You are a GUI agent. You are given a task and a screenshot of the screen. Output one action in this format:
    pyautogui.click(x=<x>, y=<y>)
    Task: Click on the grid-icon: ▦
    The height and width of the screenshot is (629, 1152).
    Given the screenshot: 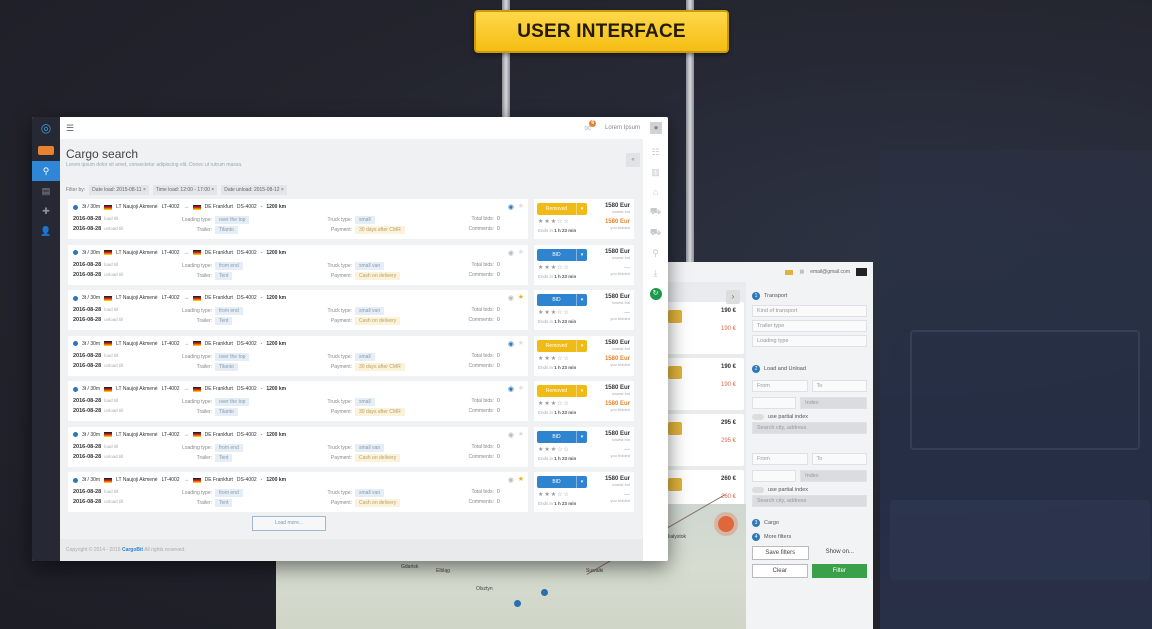 What is the action you would take?
    pyautogui.click(x=801, y=272)
    